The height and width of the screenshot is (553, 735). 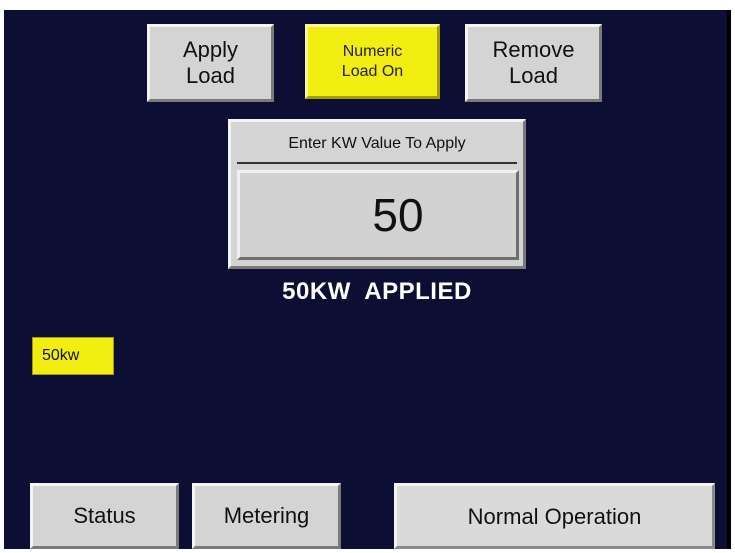 What do you see at coordinates (210, 49) in the screenshot?
I see `apply-load-label-line1: Apply` at bounding box center [210, 49].